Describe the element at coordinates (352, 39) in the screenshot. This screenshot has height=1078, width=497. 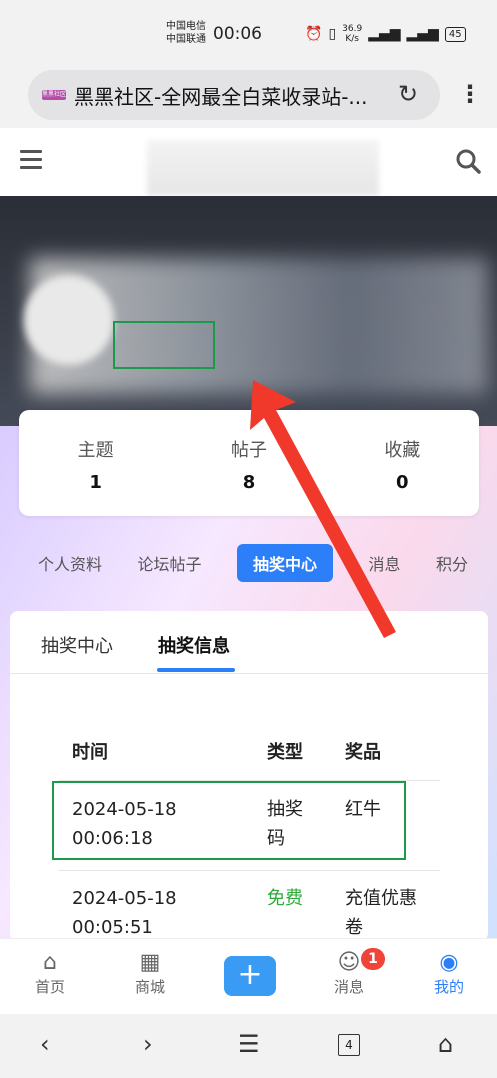
I see `net-speed-unit: K/s` at that location.